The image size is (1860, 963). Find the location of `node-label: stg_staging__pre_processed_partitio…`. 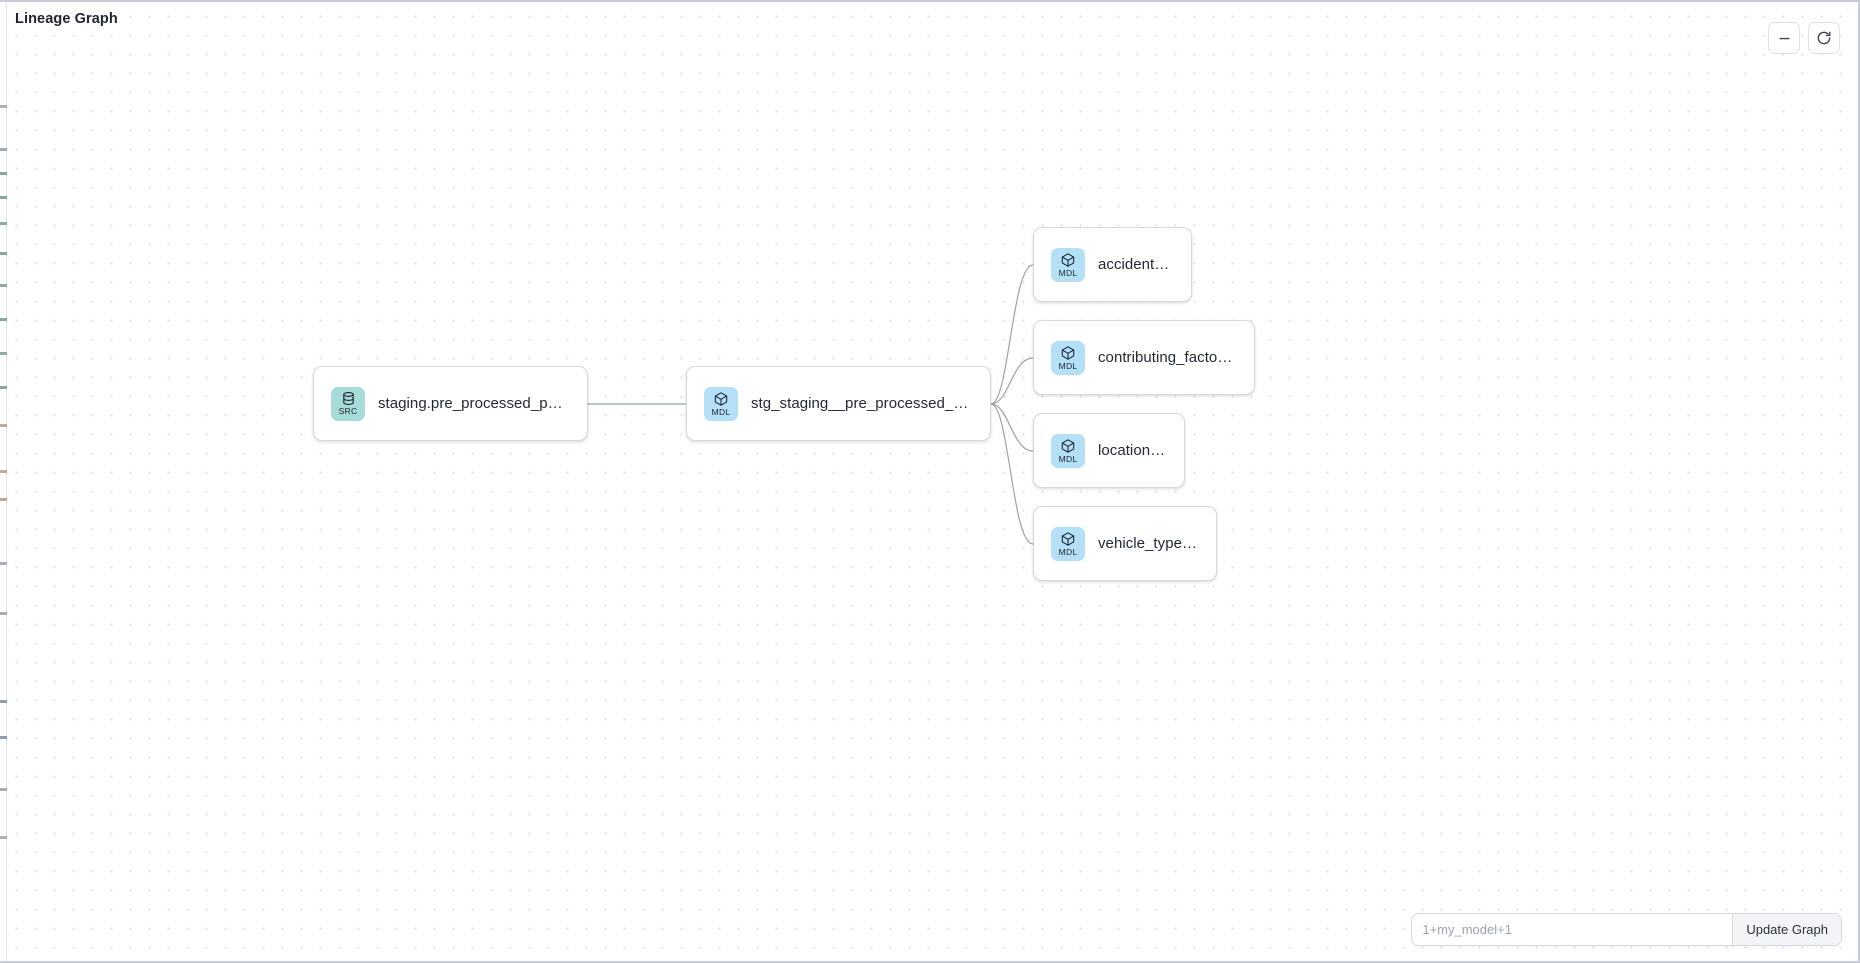

node-label: stg_staging__pre_processed_partitio… is located at coordinates (861, 403).